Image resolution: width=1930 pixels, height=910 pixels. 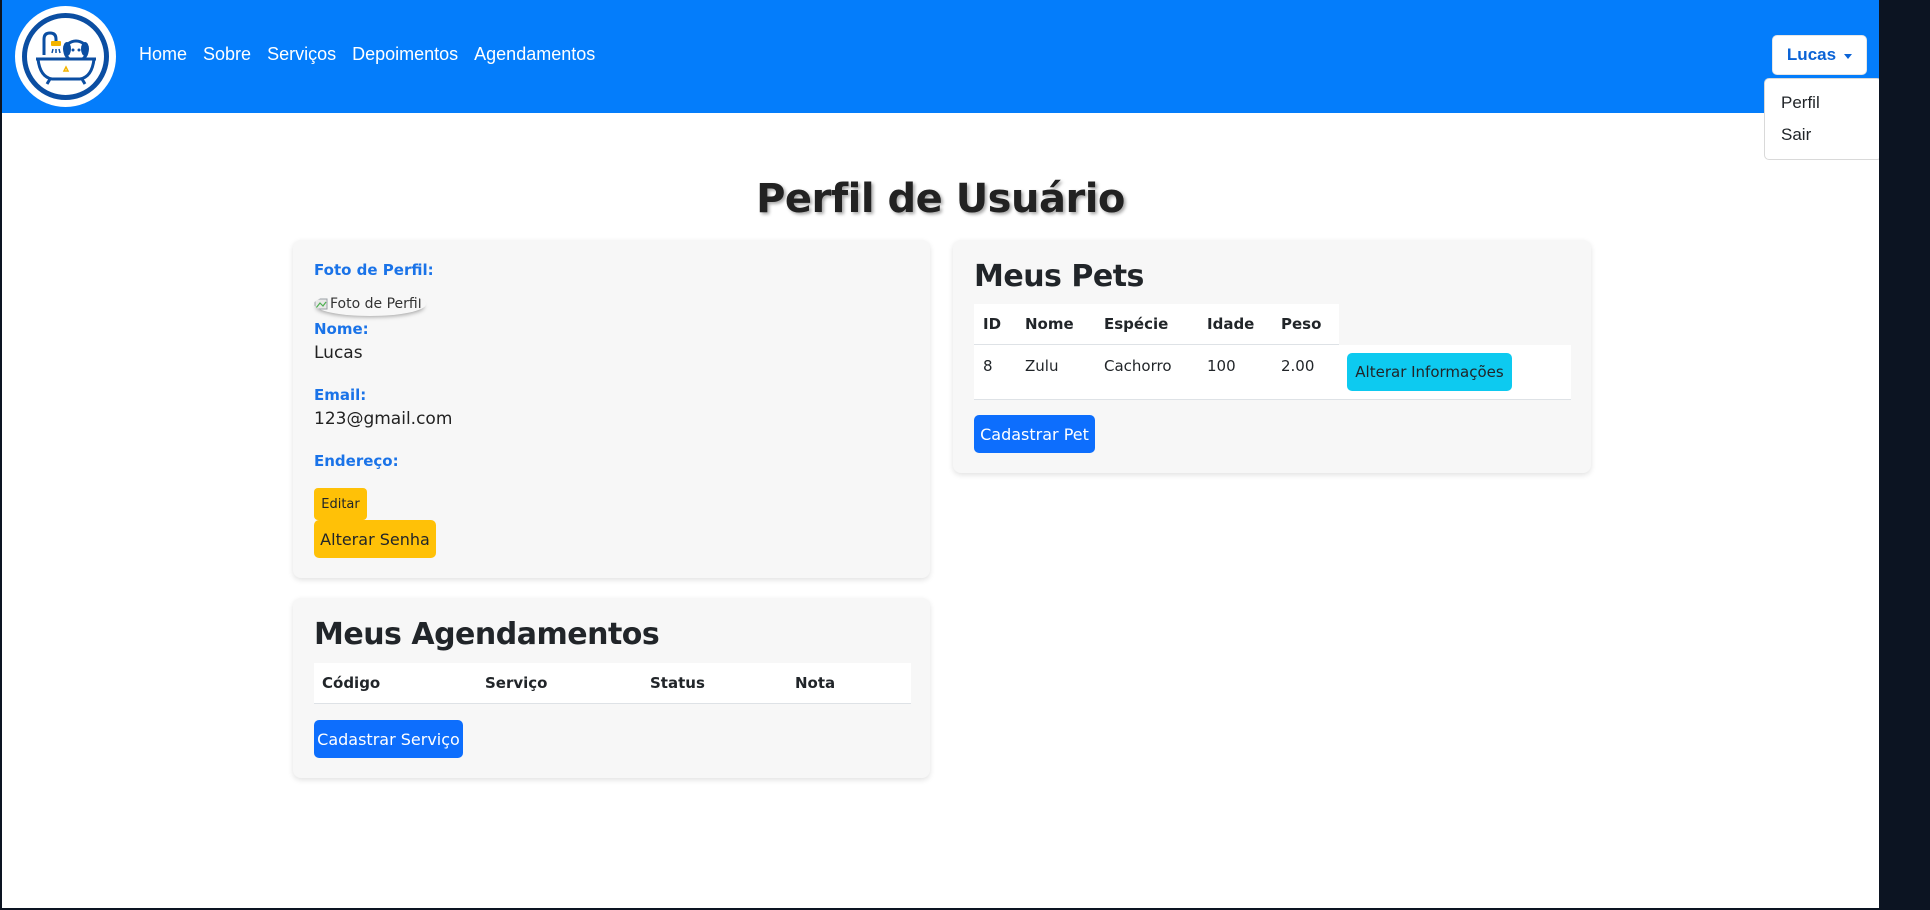 I want to click on pet-age: 100, so click(x=1221, y=366).